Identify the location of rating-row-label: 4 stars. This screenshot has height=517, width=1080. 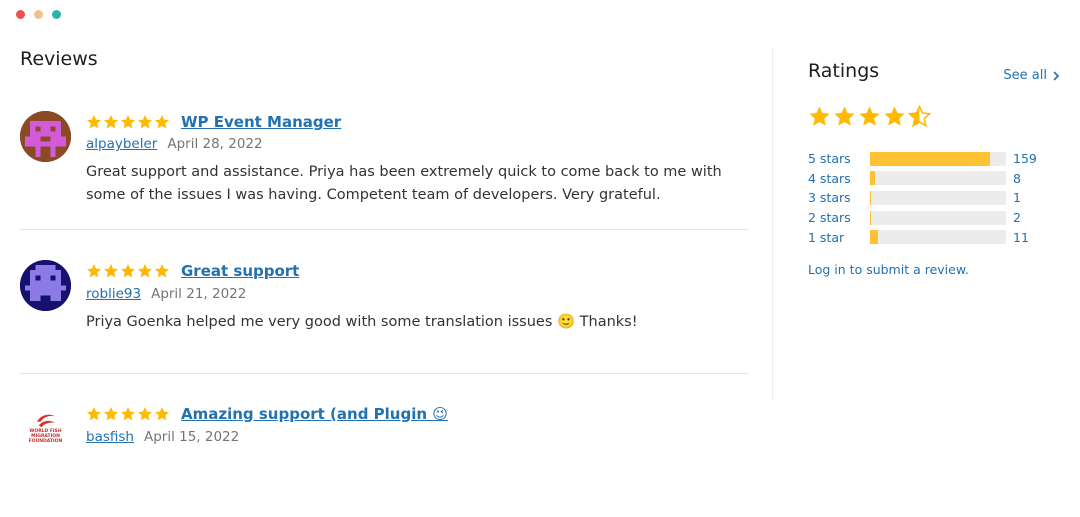
(829, 178).